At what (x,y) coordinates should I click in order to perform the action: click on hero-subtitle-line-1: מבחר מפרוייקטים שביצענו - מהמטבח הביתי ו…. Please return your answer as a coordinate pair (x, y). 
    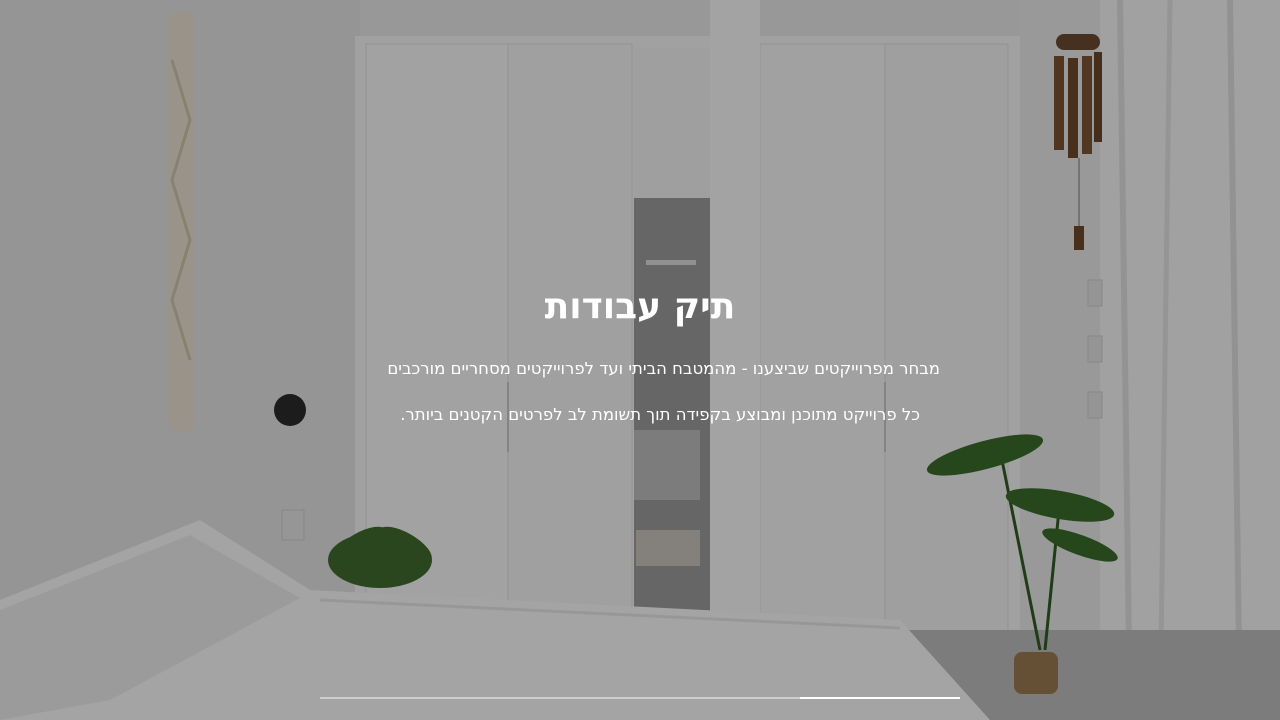
    Looking at the image, I should click on (663, 368).